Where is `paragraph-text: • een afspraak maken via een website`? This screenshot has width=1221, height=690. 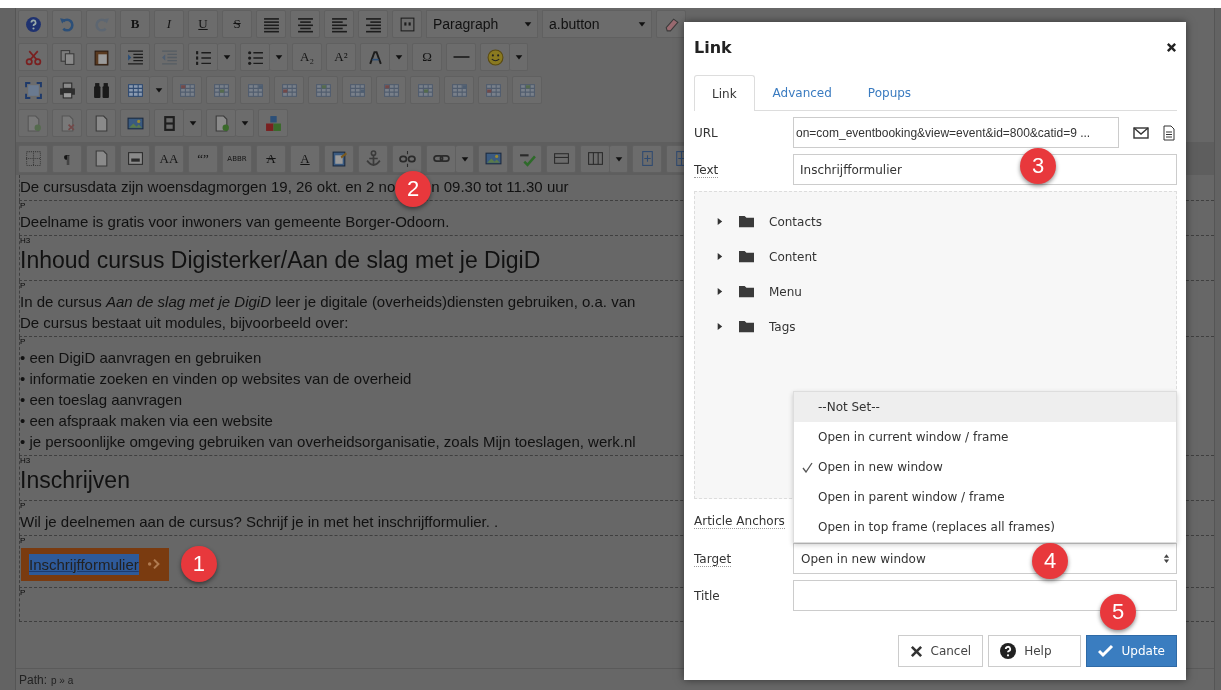 paragraph-text: • een afspraak maken via een website is located at coordinates (146, 421).